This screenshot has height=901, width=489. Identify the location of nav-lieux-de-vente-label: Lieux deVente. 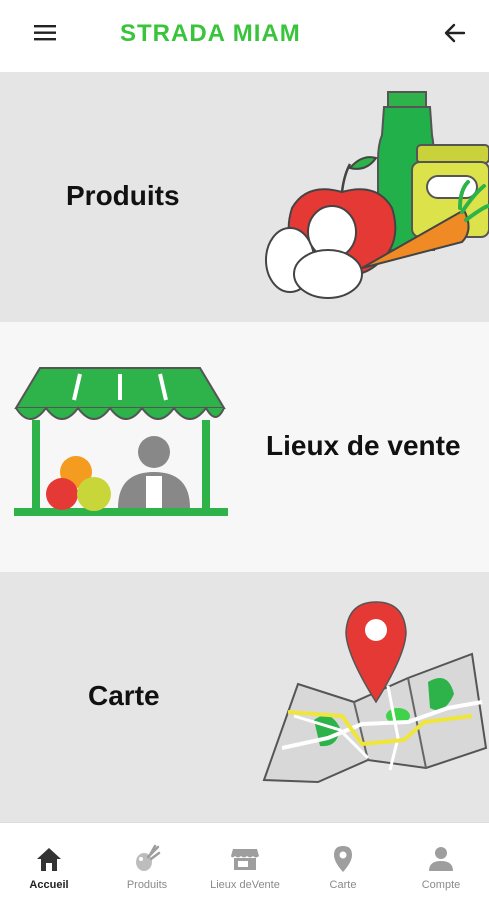
(245, 885).